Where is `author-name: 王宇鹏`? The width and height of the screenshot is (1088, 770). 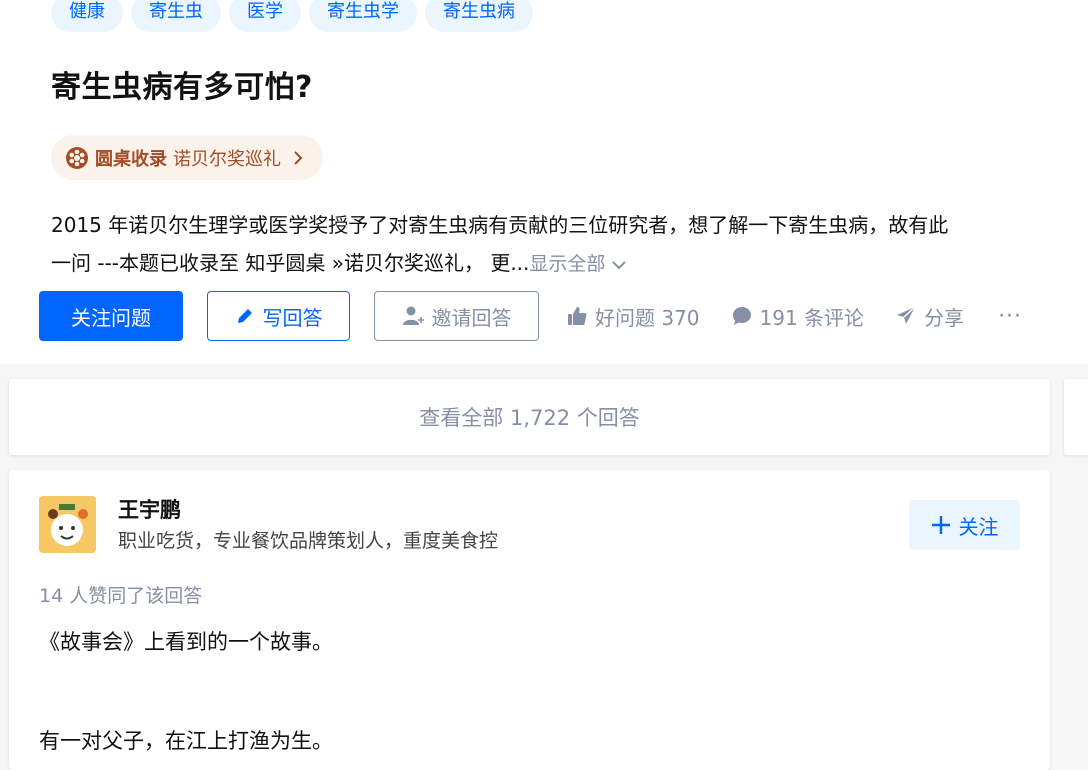 author-name: 王宇鹏 is located at coordinates (149, 509).